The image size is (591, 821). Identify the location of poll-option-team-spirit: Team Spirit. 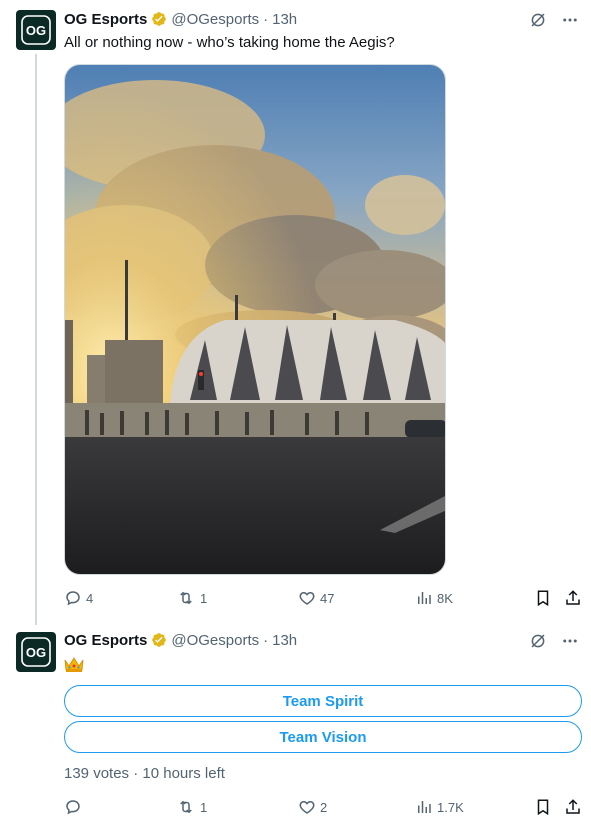
(323, 701).